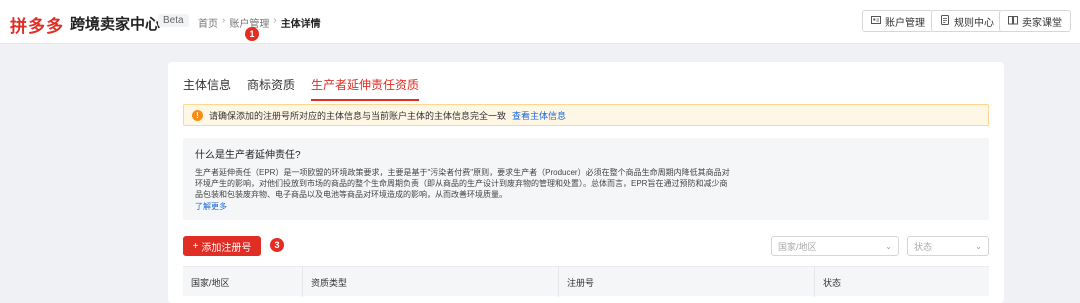 This screenshot has height=303, width=1080. I want to click on column-qualification-type: 资质类型, so click(431, 282).